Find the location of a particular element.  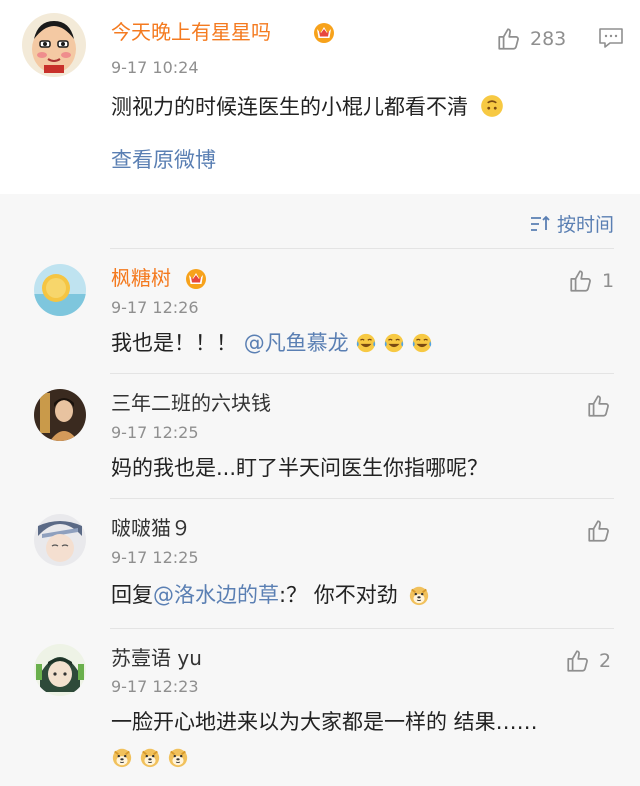

reply-username: 啵啵猫９ is located at coordinates (151, 528).